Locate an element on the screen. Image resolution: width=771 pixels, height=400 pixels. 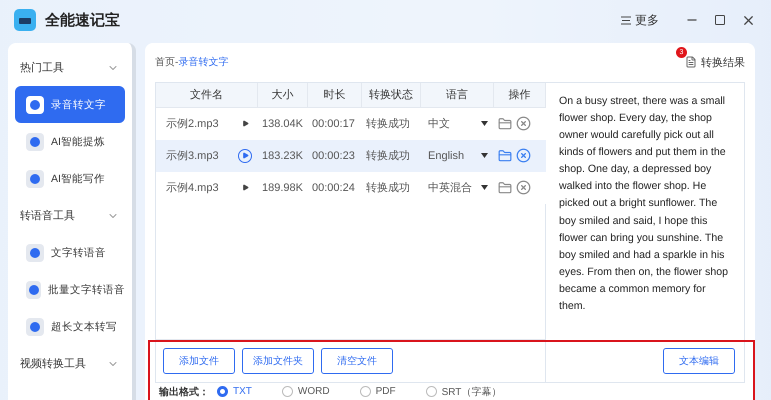
column-header: 大小 is located at coordinates (283, 95).